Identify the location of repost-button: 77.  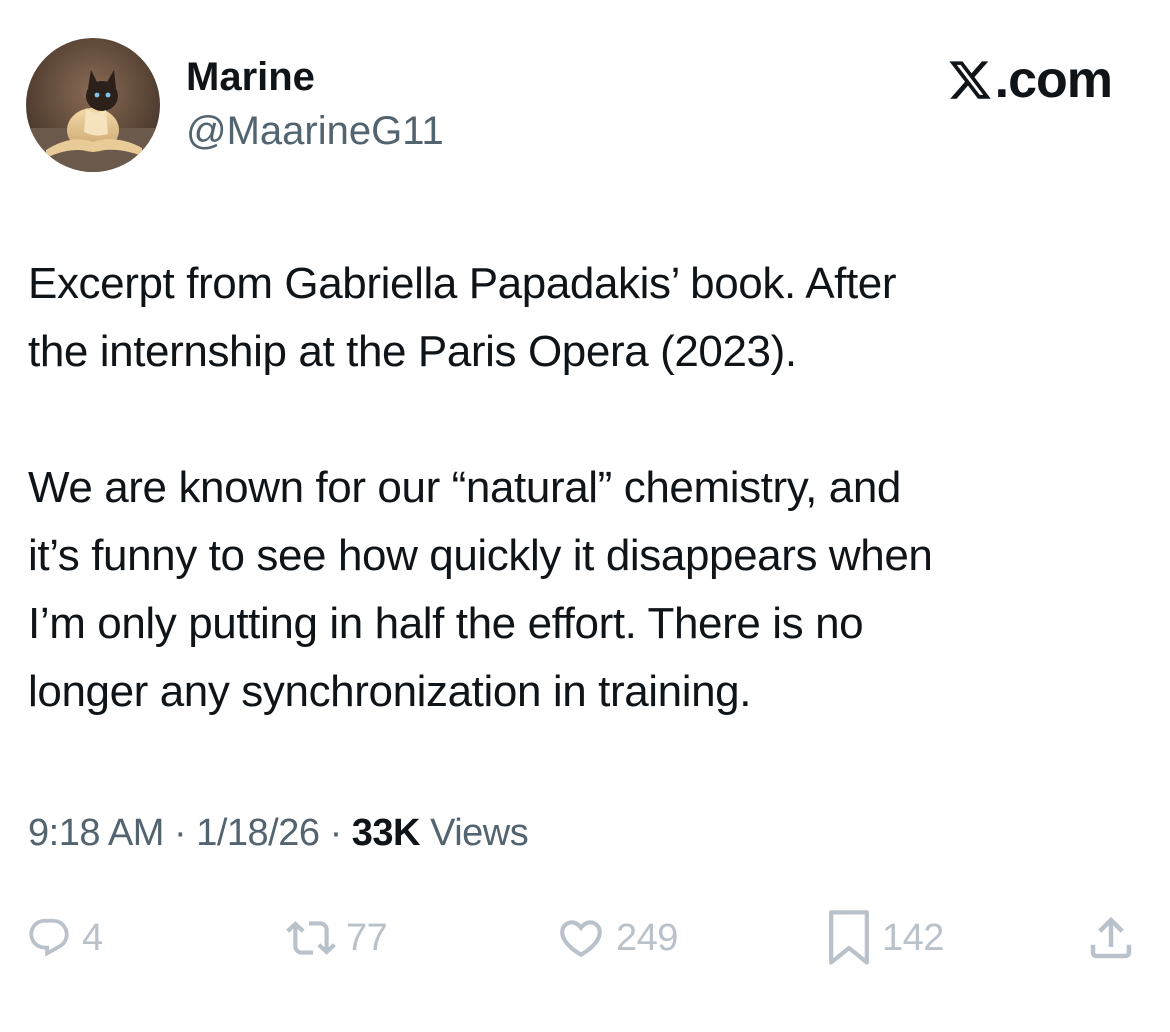
(337, 938).